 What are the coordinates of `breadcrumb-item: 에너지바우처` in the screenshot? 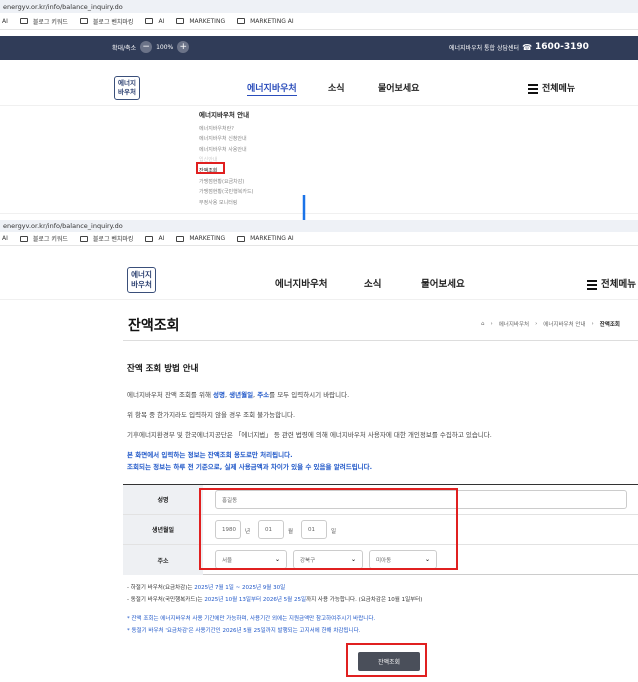 It's located at (514, 324).